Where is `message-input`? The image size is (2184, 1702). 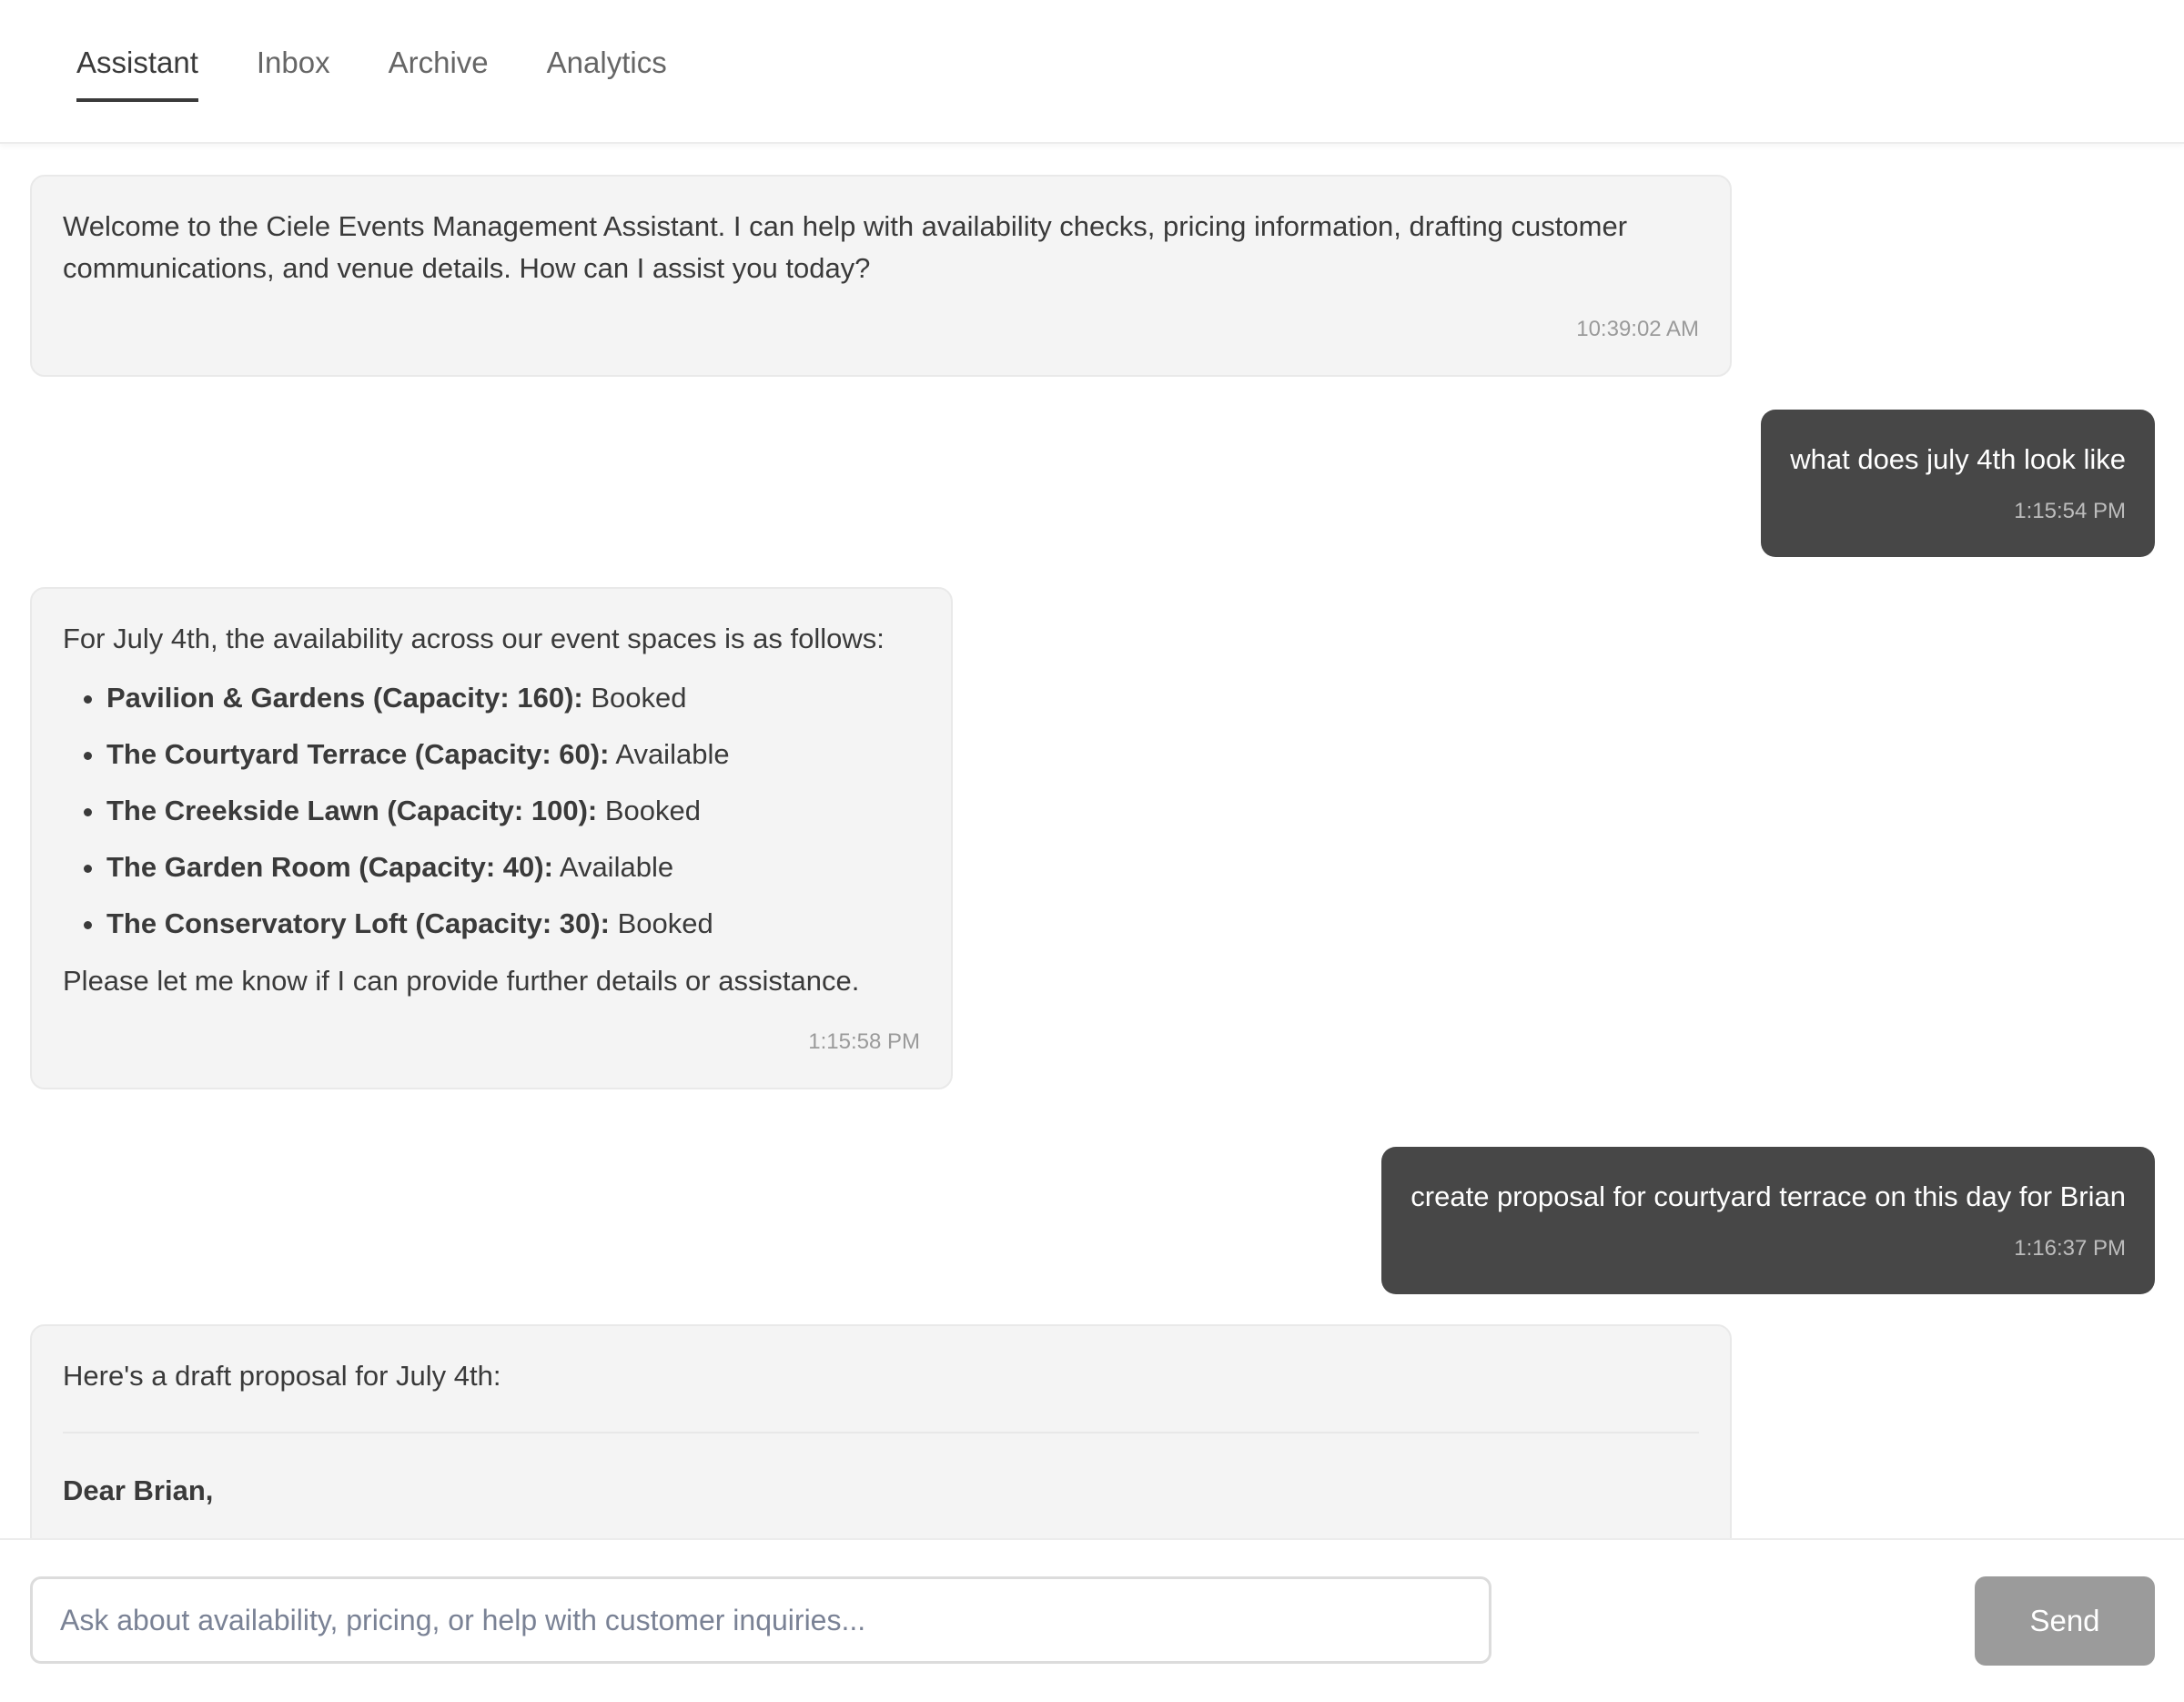
message-input is located at coordinates (761, 1620).